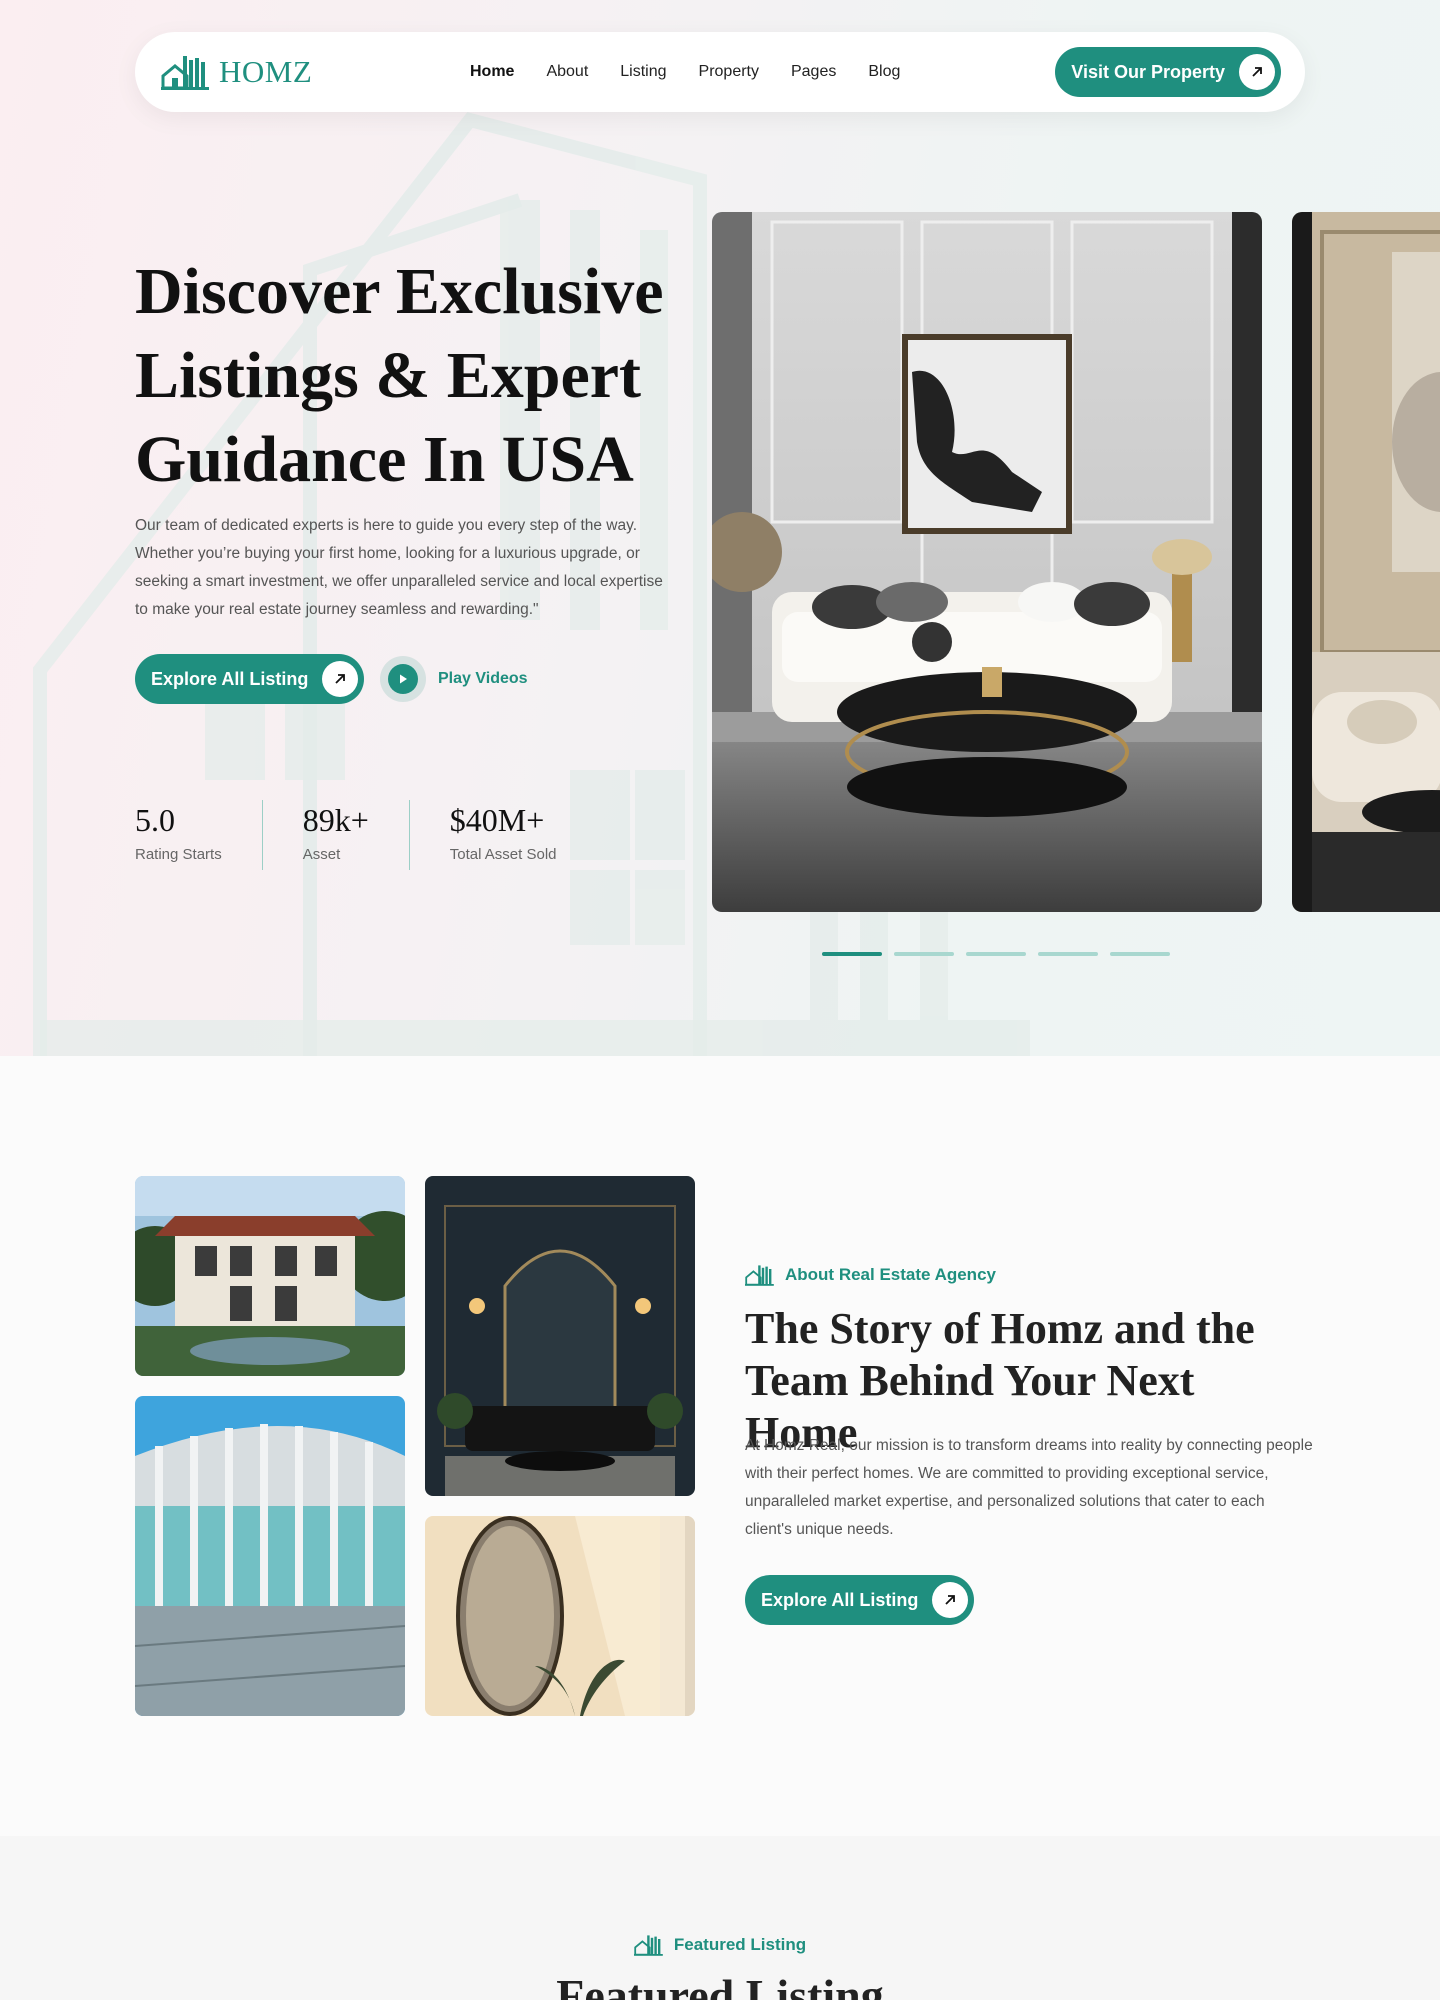 This screenshot has width=1440, height=2000. What do you see at coordinates (335, 820) in the screenshot?
I see `stat-value: 89k+` at bounding box center [335, 820].